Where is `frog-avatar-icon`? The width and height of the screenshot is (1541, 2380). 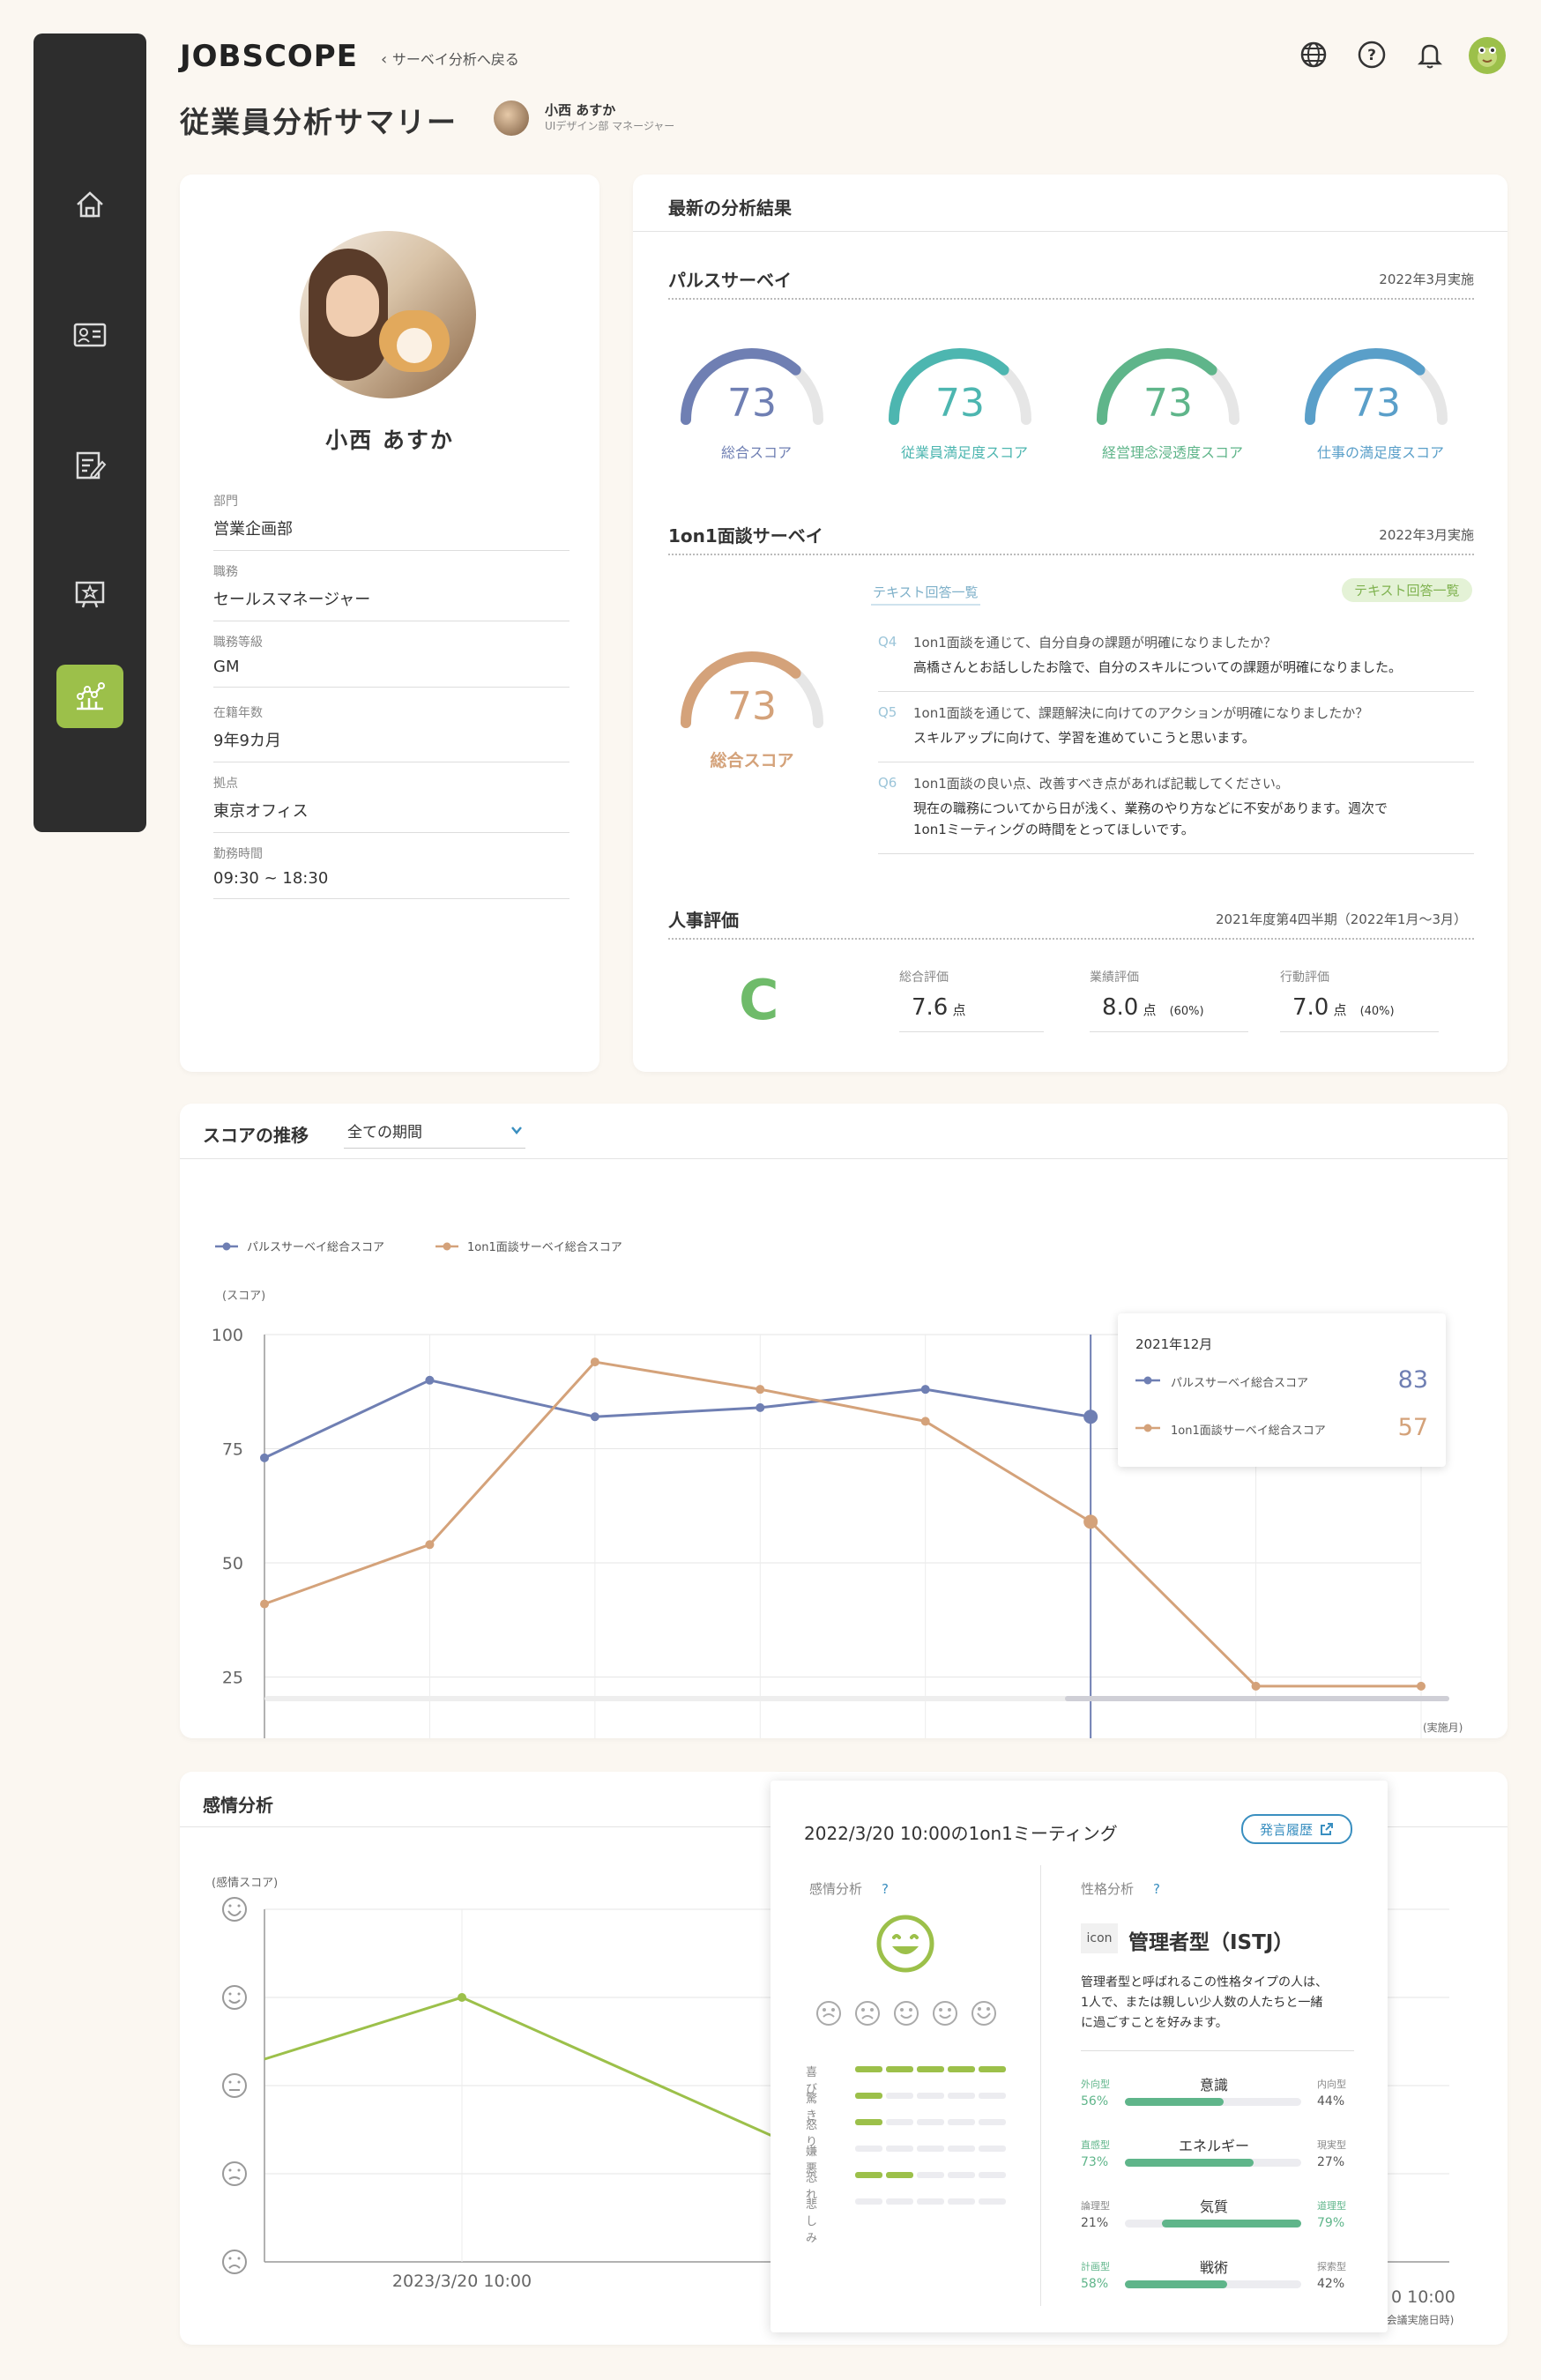
frog-avatar-icon is located at coordinates (1487, 57).